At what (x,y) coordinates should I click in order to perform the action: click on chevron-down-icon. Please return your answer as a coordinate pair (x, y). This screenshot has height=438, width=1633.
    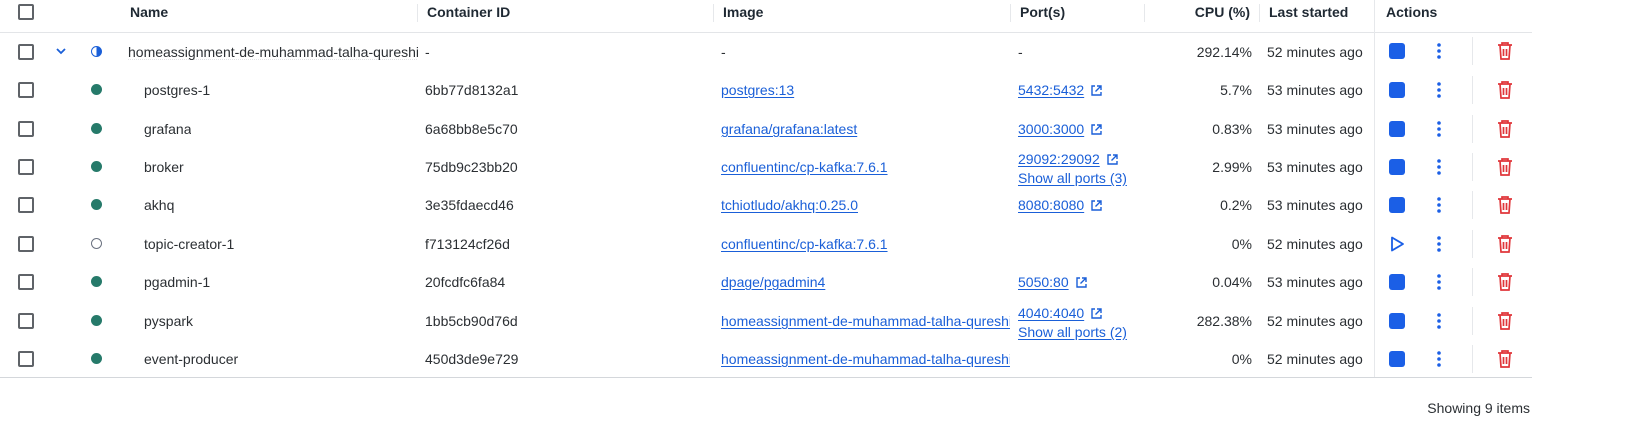
    Looking at the image, I should click on (61, 52).